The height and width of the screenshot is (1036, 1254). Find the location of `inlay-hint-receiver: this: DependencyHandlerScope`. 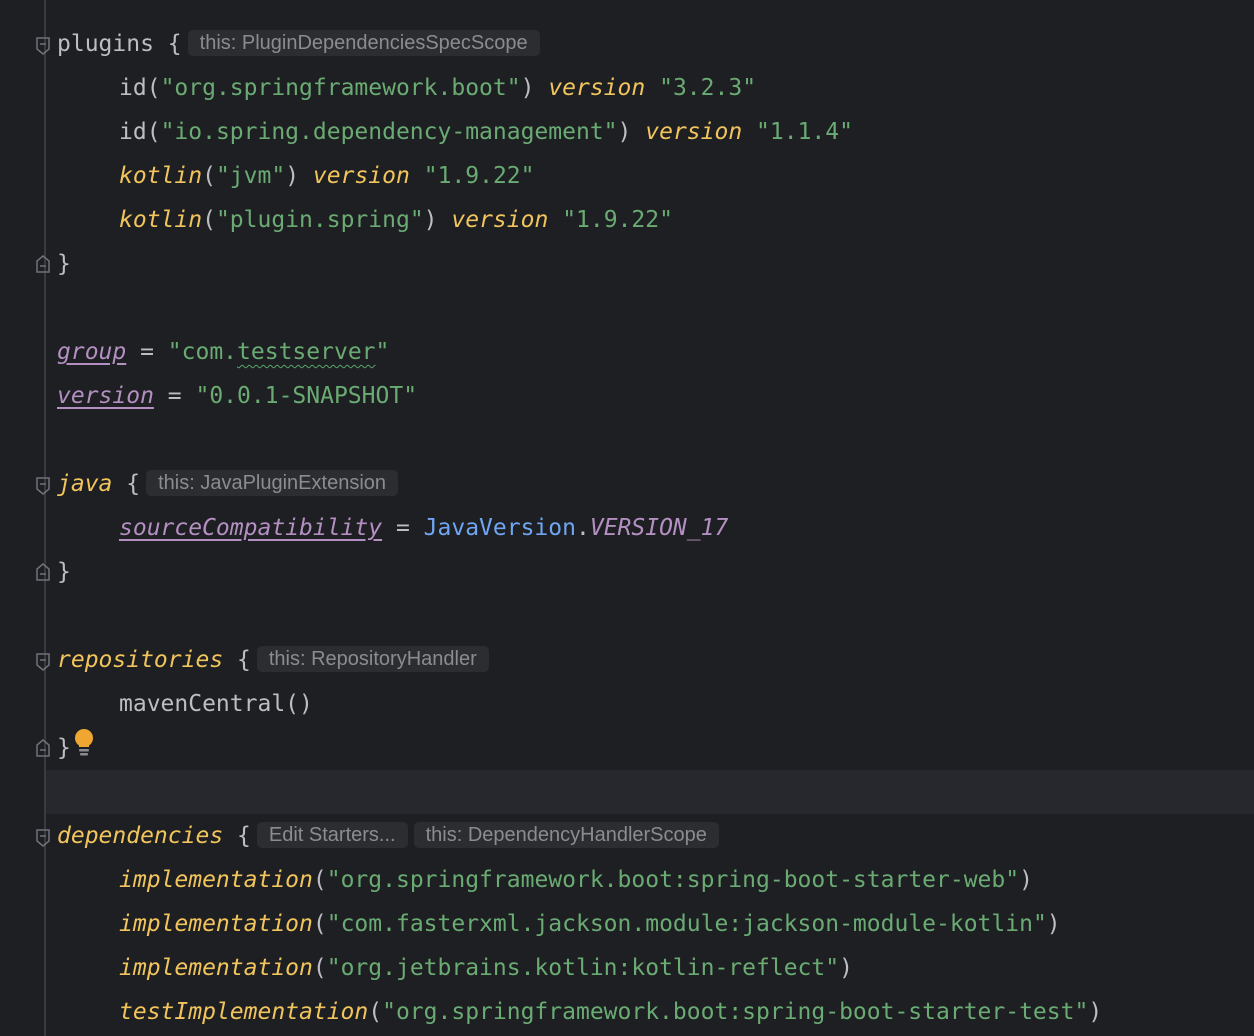

inlay-hint-receiver: this: DependencyHandlerScope is located at coordinates (566, 834).